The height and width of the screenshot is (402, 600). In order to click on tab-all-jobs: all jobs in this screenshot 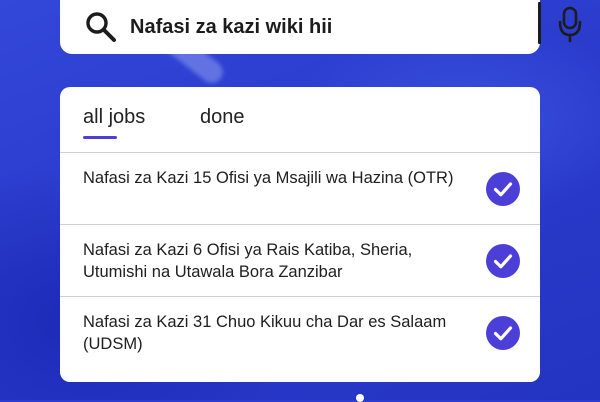, I will do `click(114, 117)`.